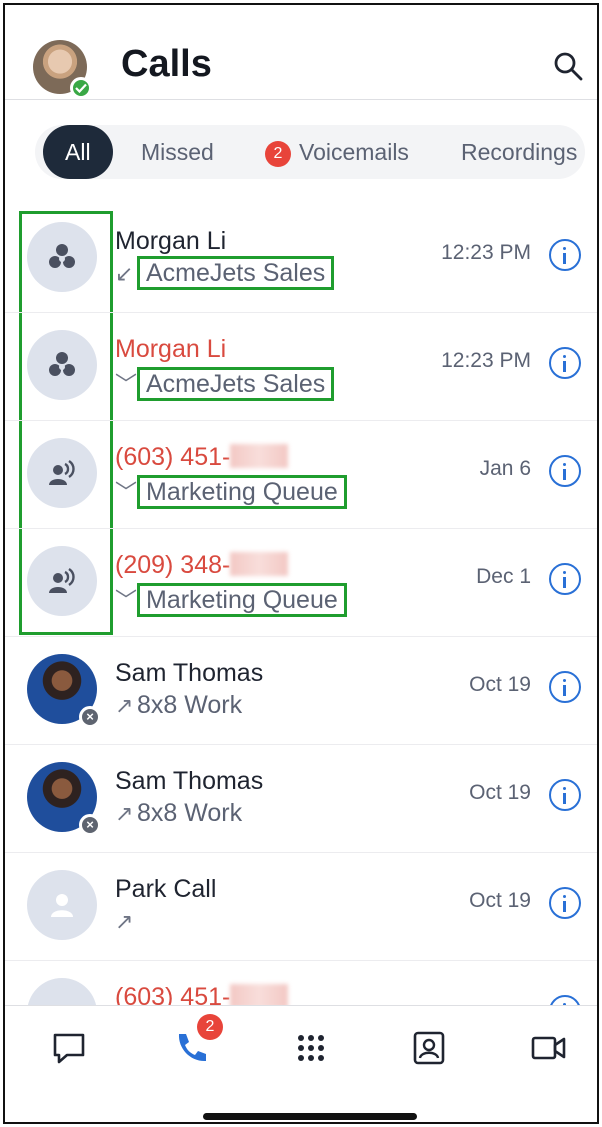 This screenshot has height=1127, width=602. What do you see at coordinates (210, 1027) in the screenshot?
I see `calls-badge: 2` at bounding box center [210, 1027].